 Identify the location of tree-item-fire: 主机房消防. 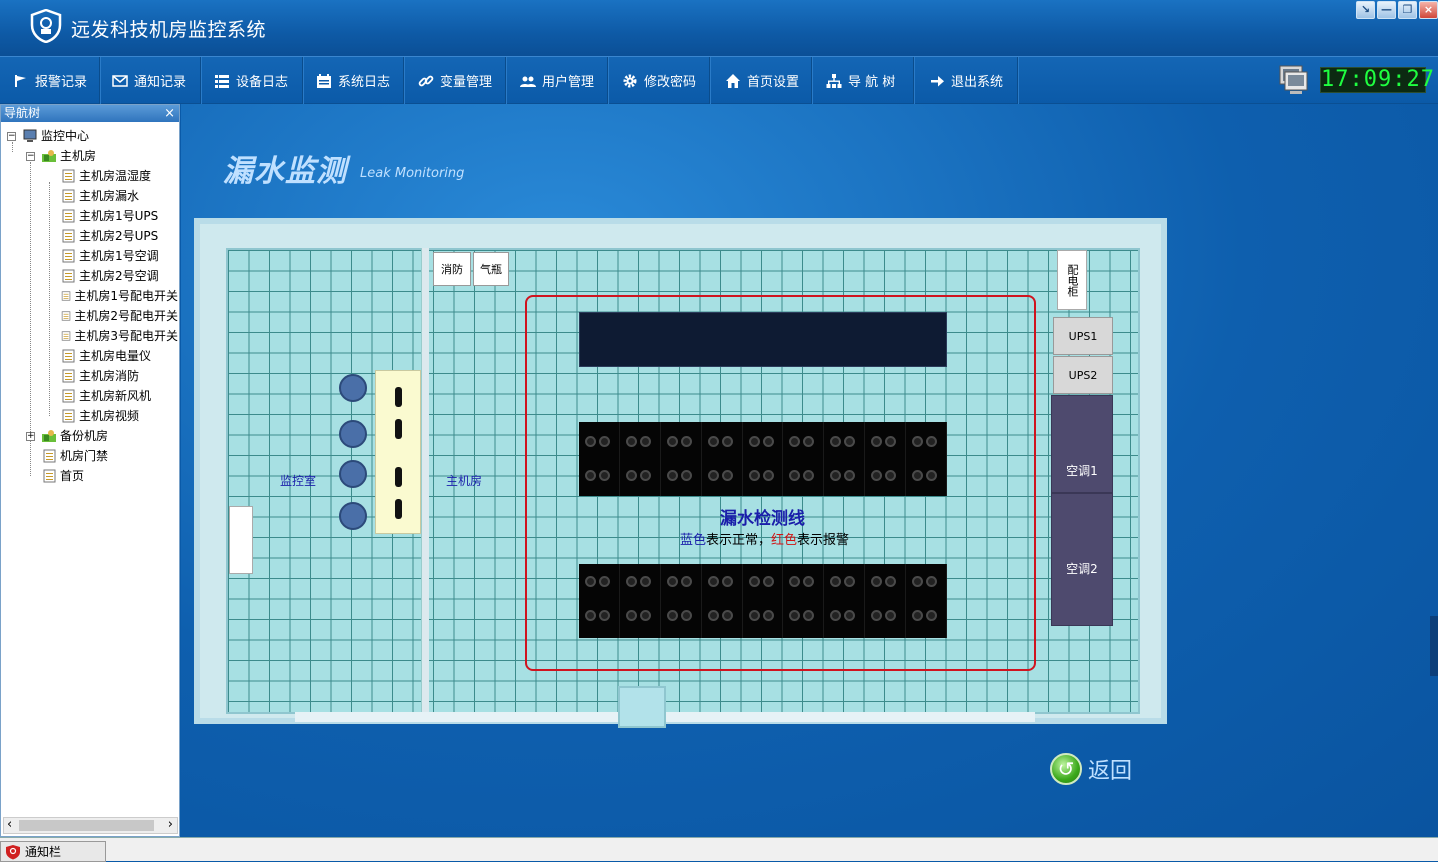
(99, 376).